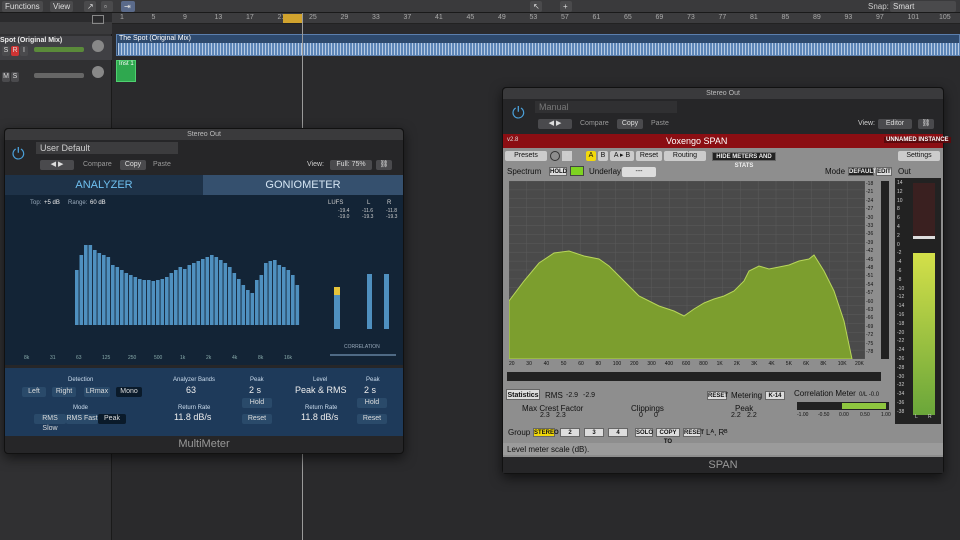  What do you see at coordinates (895, 124) in the screenshot?
I see `span-view-select: Editor` at bounding box center [895, 124].